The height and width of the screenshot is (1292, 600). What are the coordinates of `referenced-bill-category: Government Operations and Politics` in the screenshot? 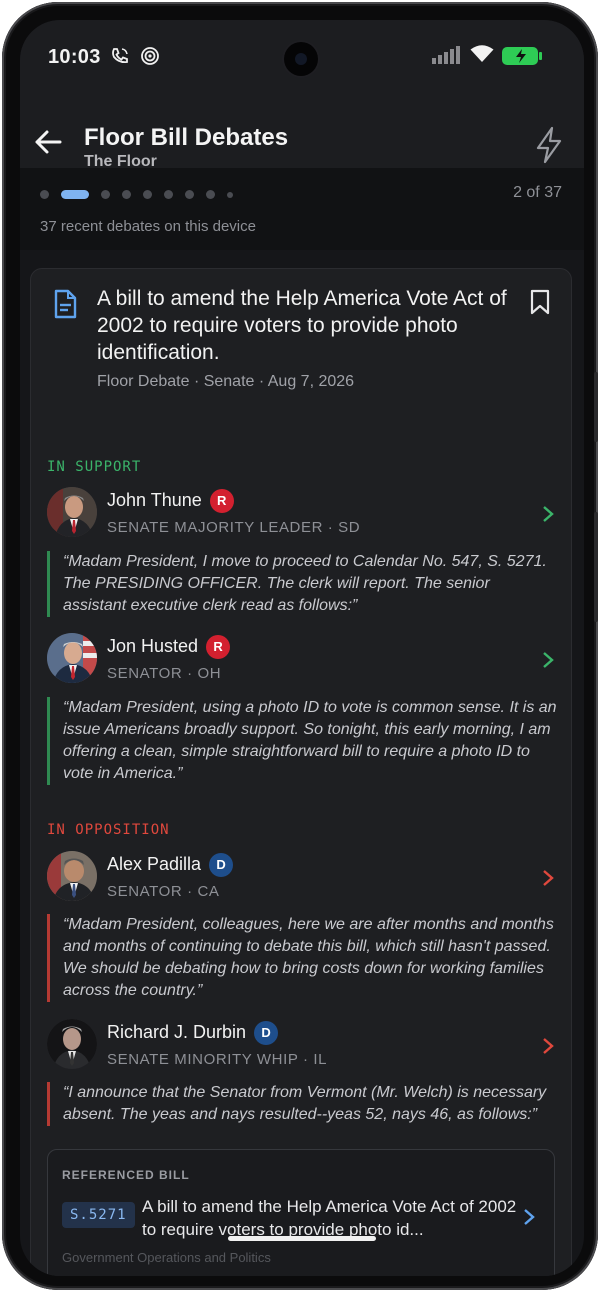 It's located at (166, 1257).